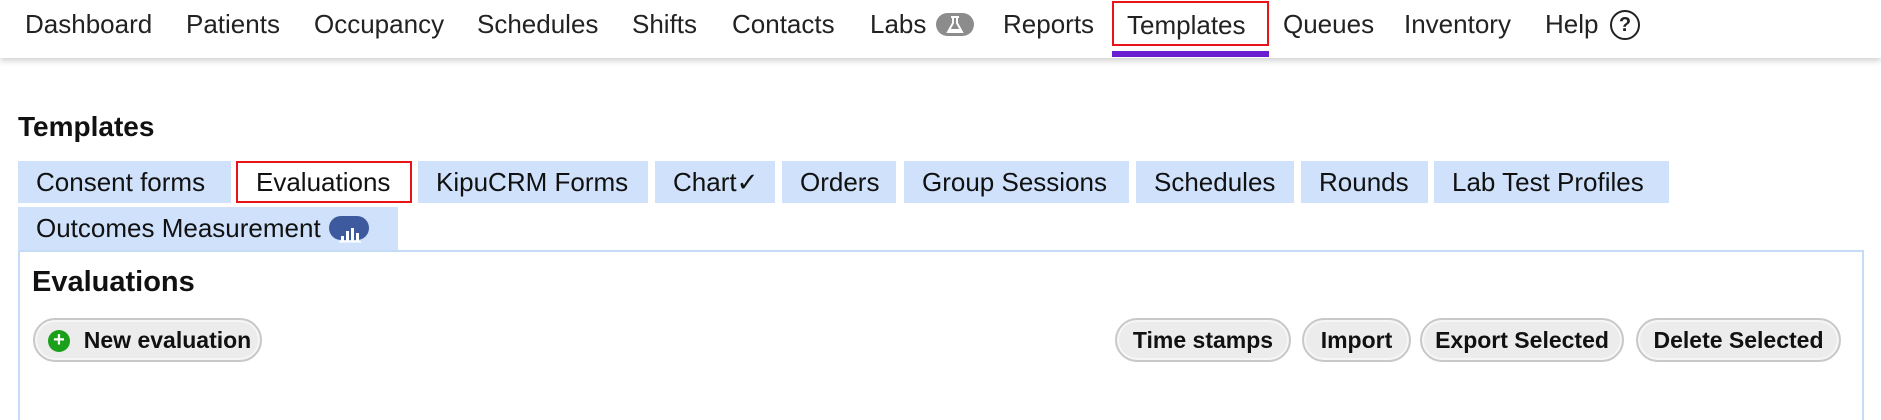  I want to click on new-evaluation-label: New evaluation, so click(167, 340).